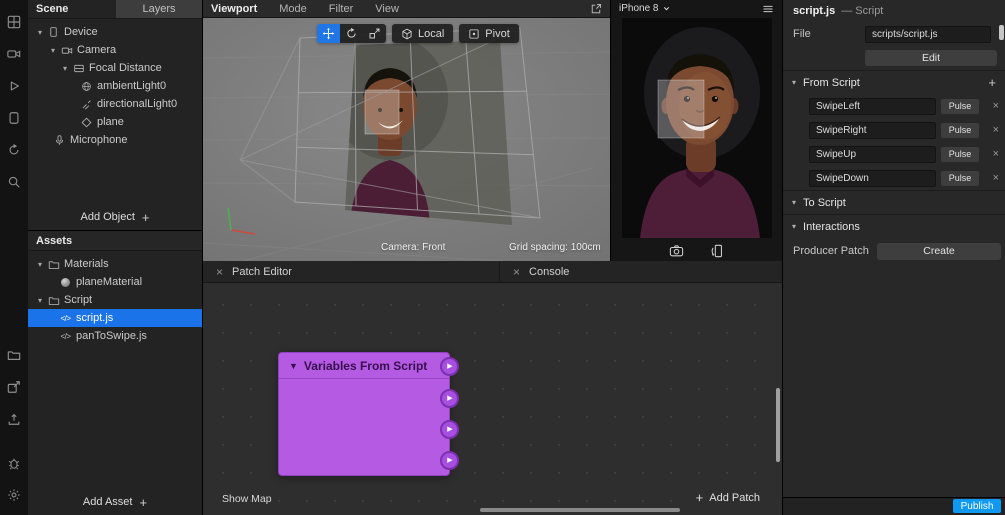  What do you see at coordinates (676, 251) in the screenshot?
I see `simulator-camera-icon` at bounding box center [676, 251].